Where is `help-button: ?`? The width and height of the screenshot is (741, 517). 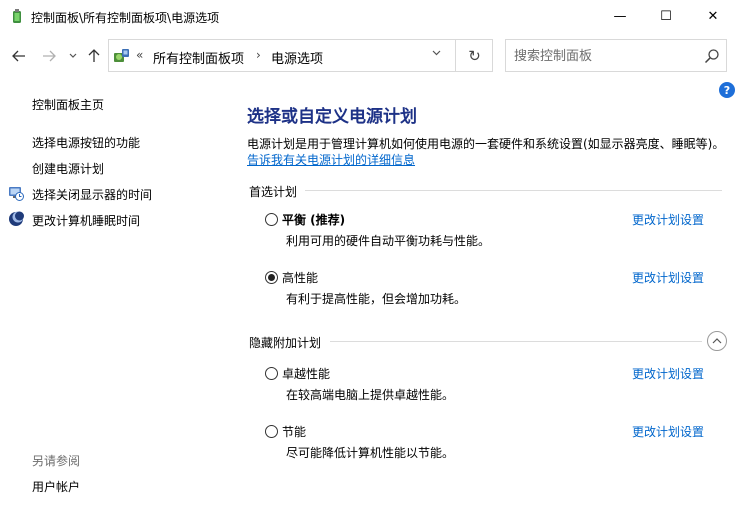 help-button: ? is located at coordinates (727, 90).